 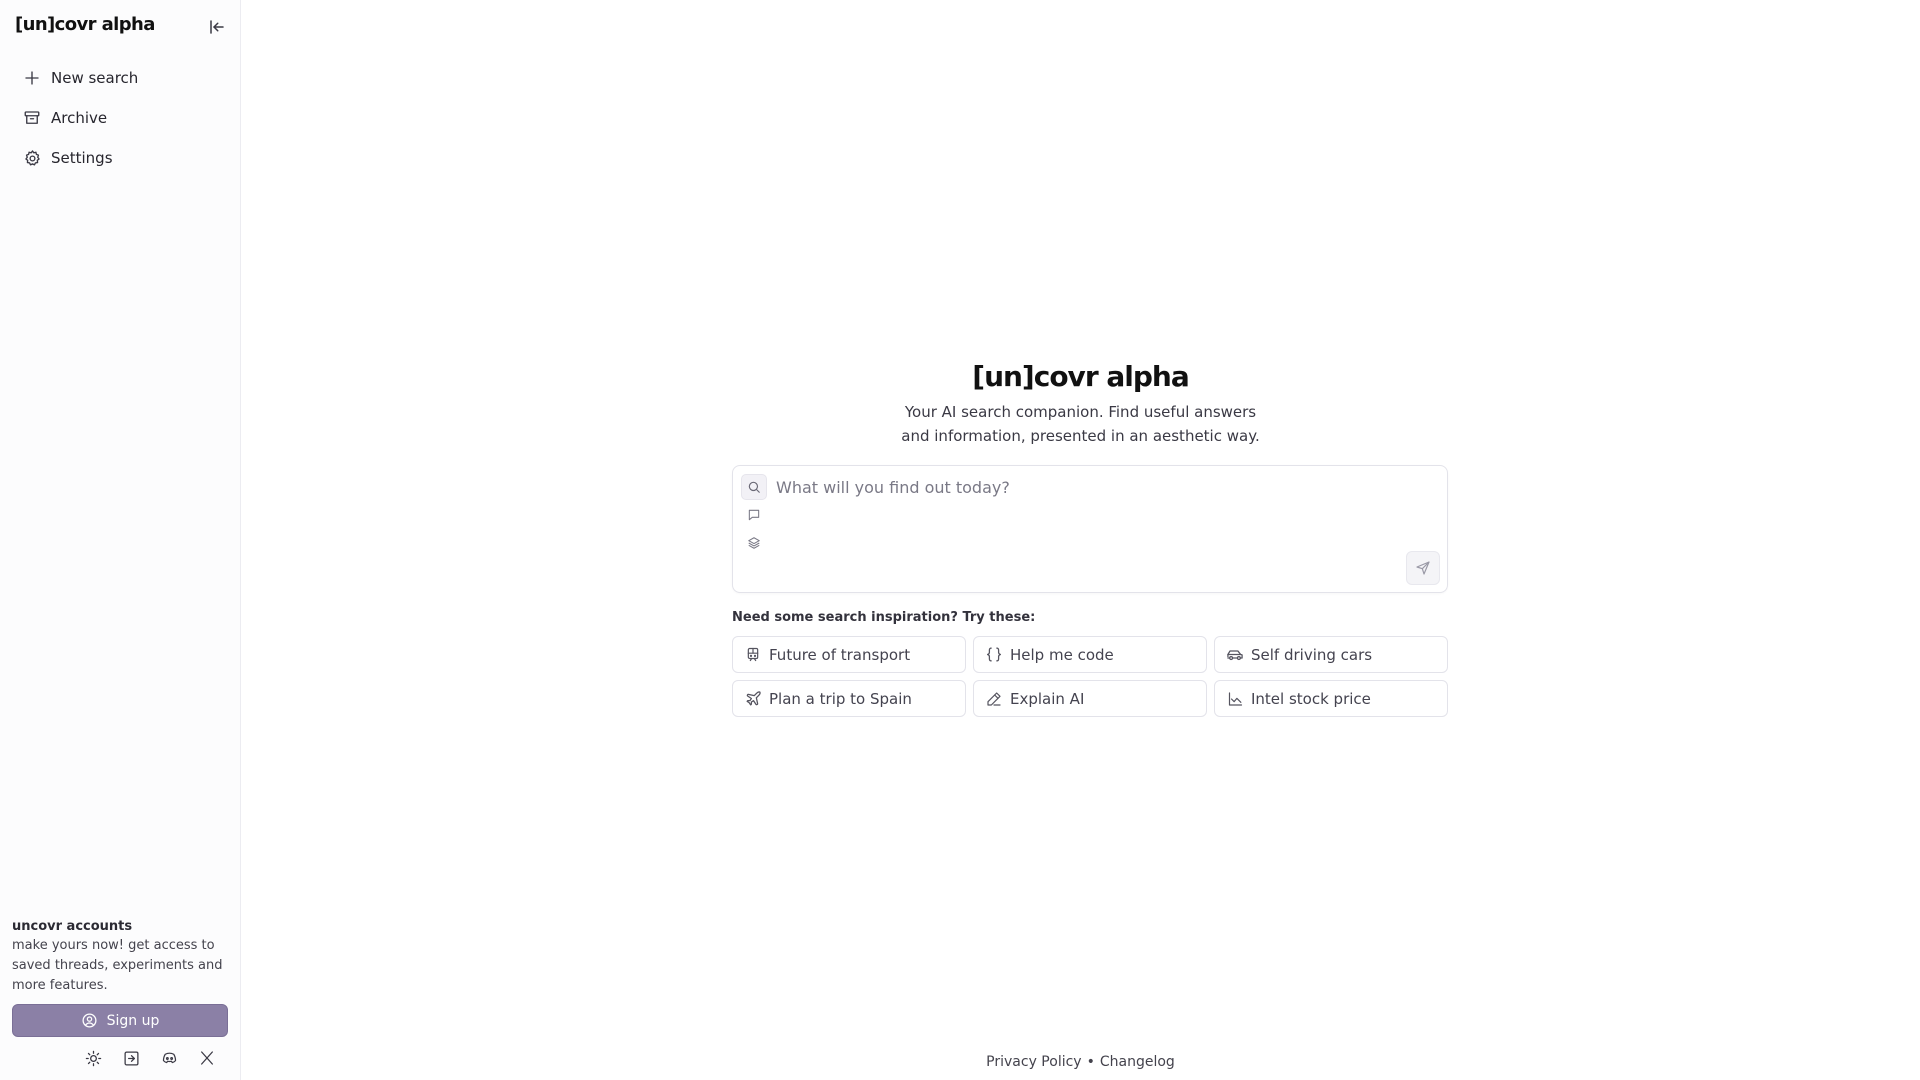 I want to click on sidebar-nav: New search Archive Settings, so click(x=121, y=118).